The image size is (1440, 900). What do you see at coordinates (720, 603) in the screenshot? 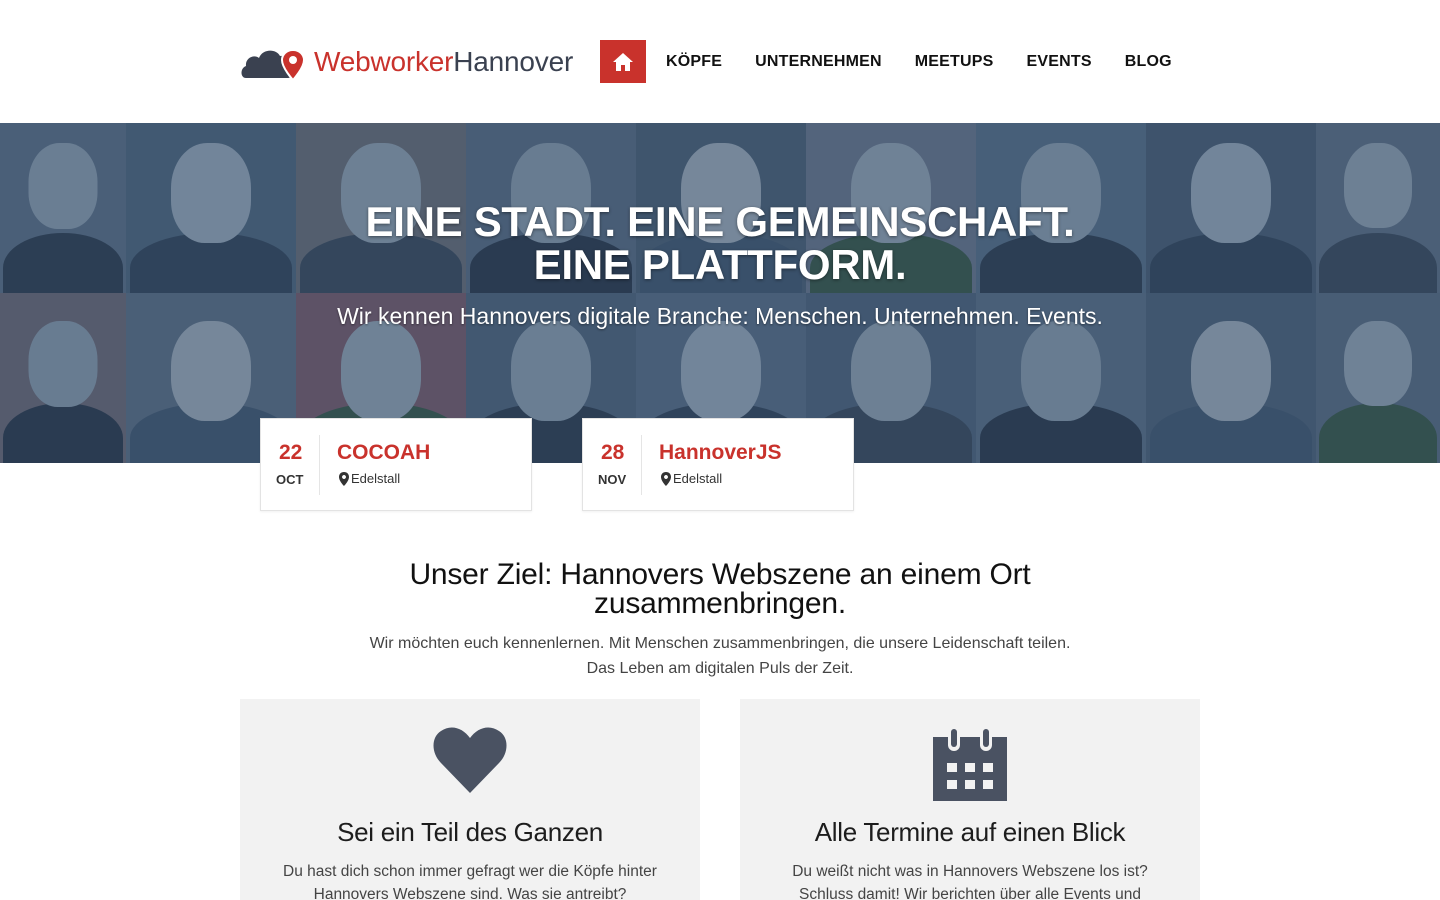
I see `intro-heading-line-2: zusammenbringen.` at bounding box center [720, 603].